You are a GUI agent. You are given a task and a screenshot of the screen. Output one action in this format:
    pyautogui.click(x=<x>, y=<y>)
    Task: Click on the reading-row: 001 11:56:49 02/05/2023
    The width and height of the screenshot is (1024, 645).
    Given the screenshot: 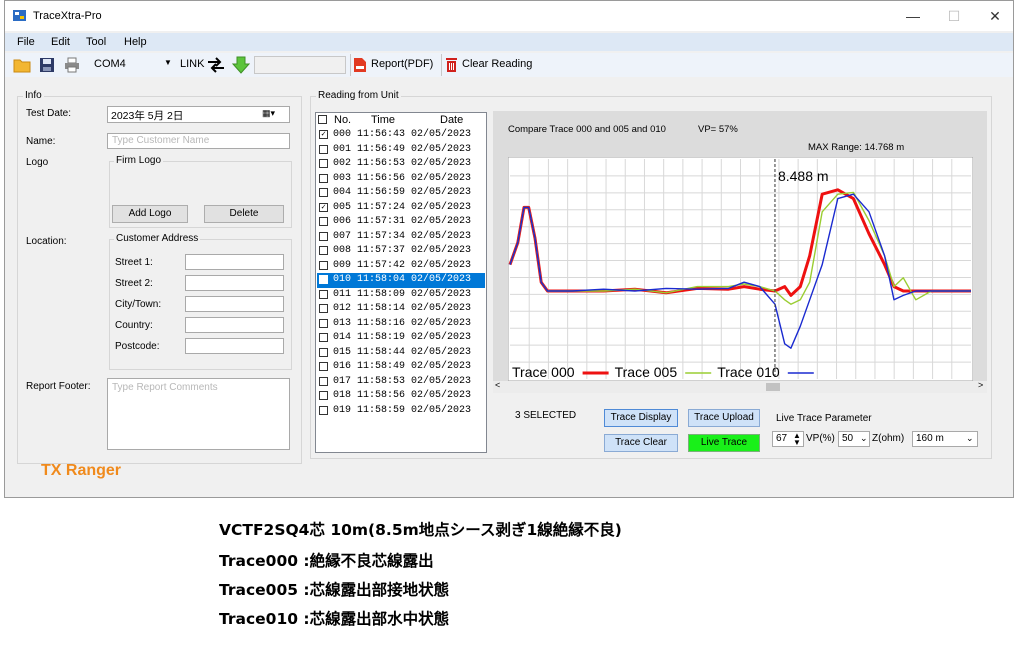 What is the action you would take?
    pyautogui.click(x=401, y=150)
    